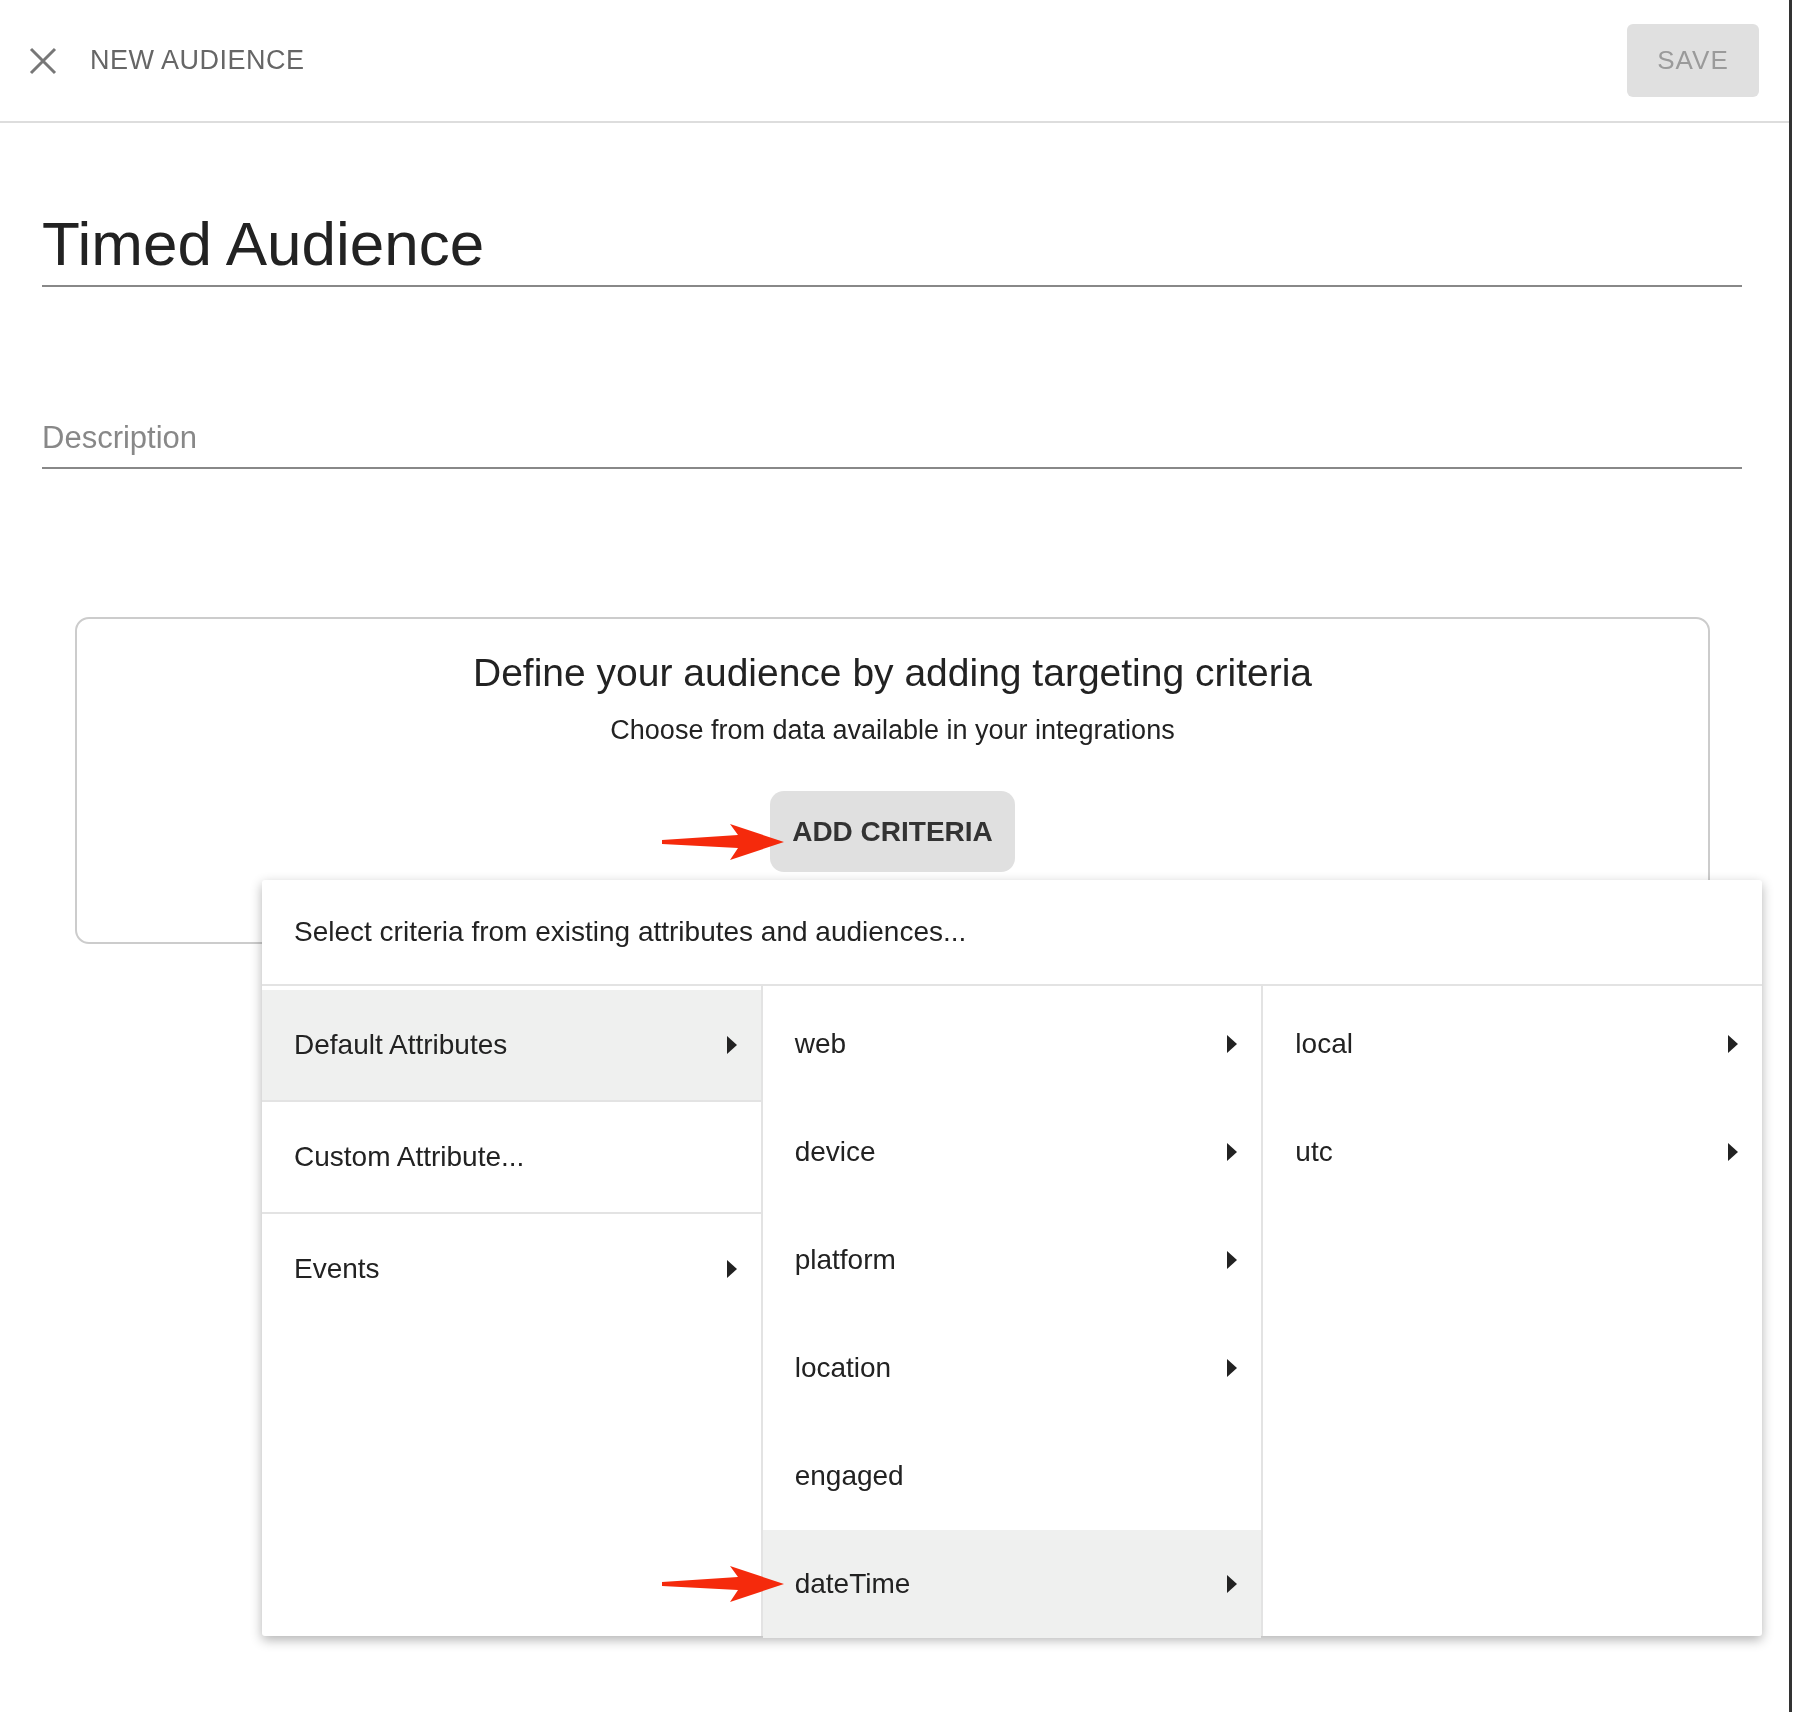 This screenshot has height=1712, width=1796. What do you see at coordinates (1012, 1044) in the screenshot?
I see `menu-item: web` at bounding box center [1012, 1044].